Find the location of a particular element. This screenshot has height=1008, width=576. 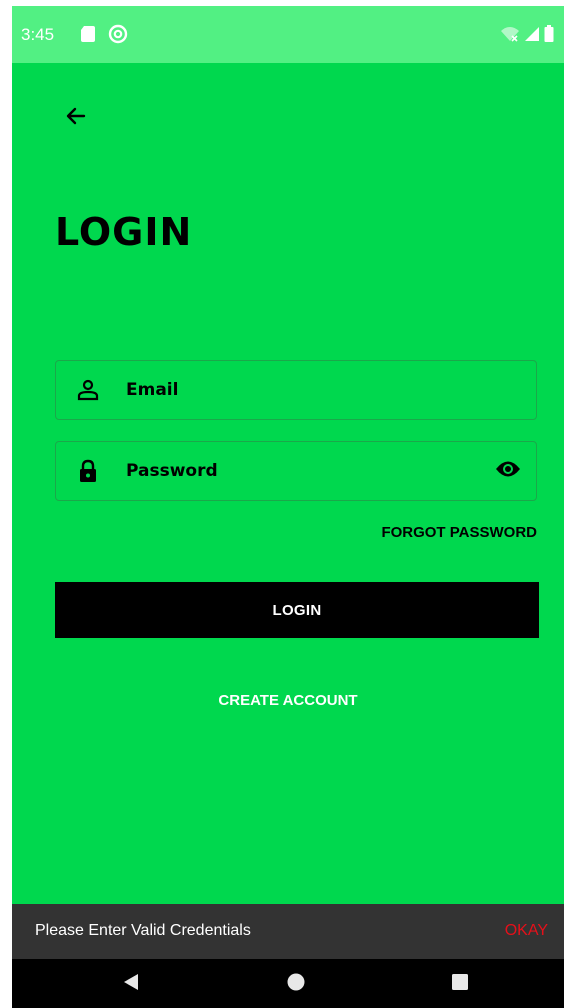

create-account-link: CREATE ACCOUNT is located at coordinates (288, 700).